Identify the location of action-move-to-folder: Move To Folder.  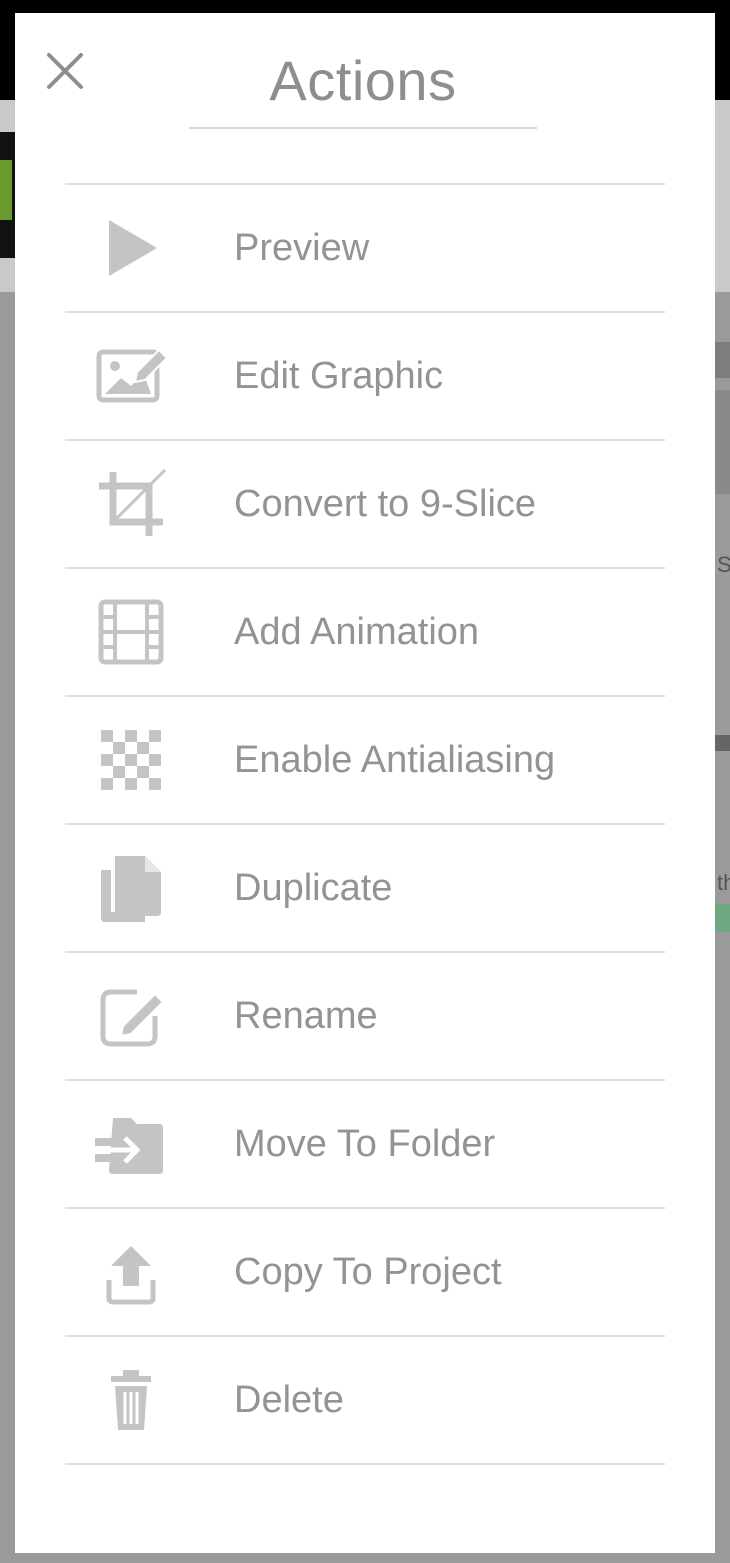
(365, 1145).